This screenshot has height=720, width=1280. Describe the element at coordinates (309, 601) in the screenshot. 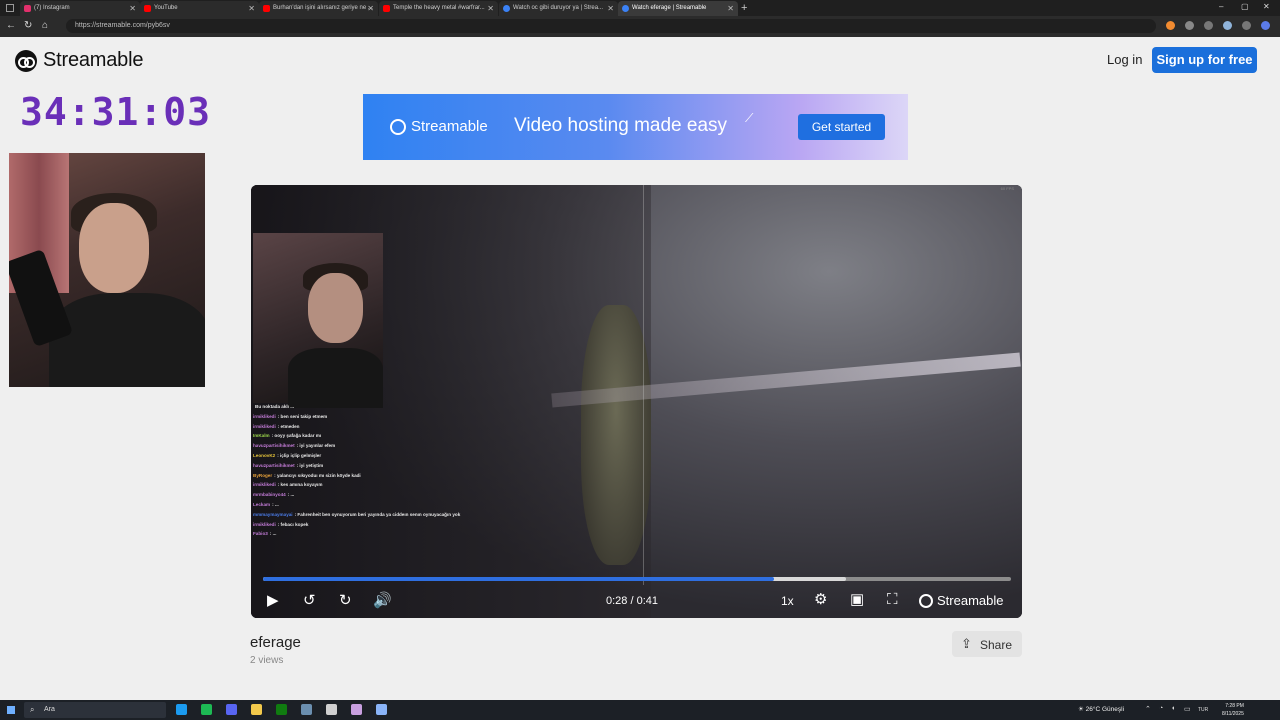

I see `rewind-10-icon: ↺` at that location.